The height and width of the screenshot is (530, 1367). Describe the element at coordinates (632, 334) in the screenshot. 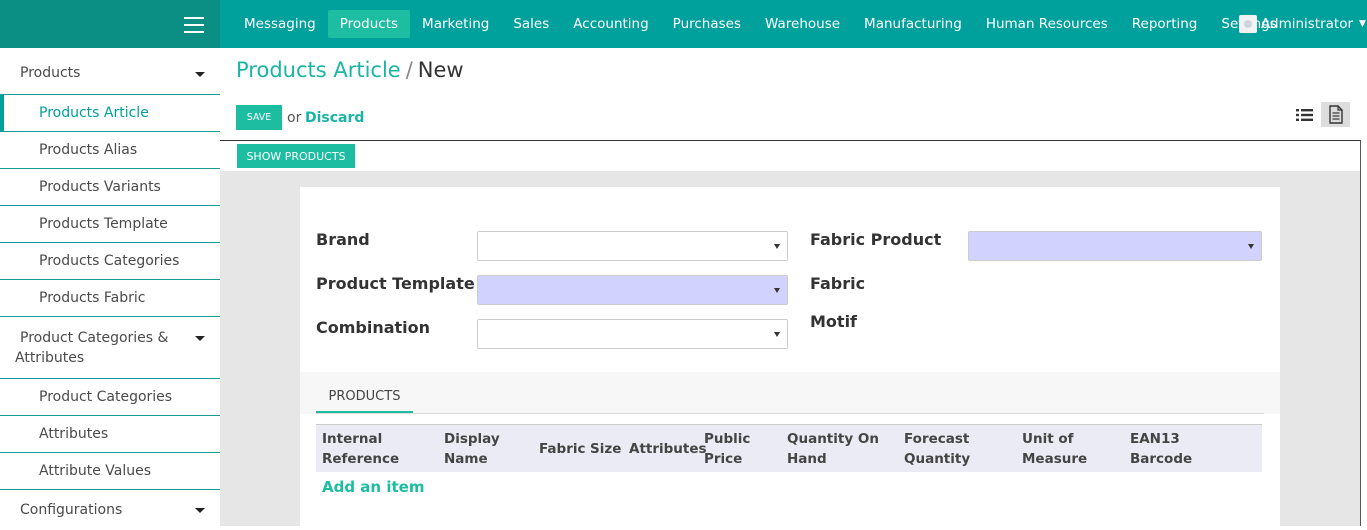

I see `combination-select` at that location.